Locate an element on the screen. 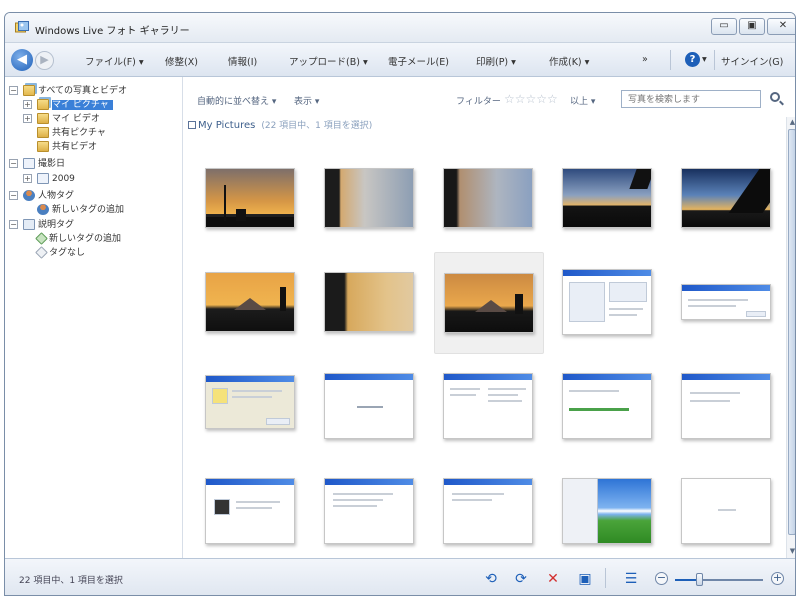 This screenshot has width=800, height=600. display-dropdown: 表示 ▾ is located at coordinates (306, 100).